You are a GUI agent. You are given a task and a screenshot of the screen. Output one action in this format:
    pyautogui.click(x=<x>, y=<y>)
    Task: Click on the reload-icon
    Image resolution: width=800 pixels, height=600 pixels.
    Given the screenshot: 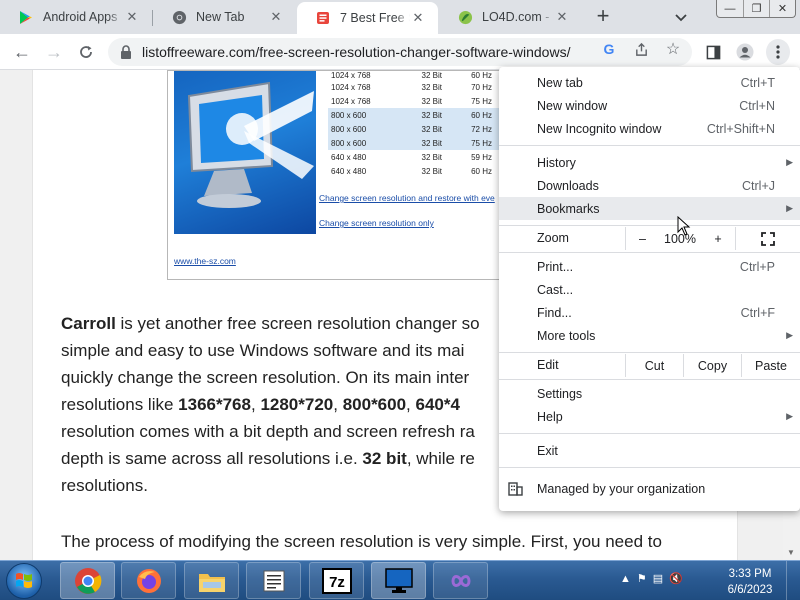 What is the action you would take?
    pyautogui.click(x=86, y=52)
    